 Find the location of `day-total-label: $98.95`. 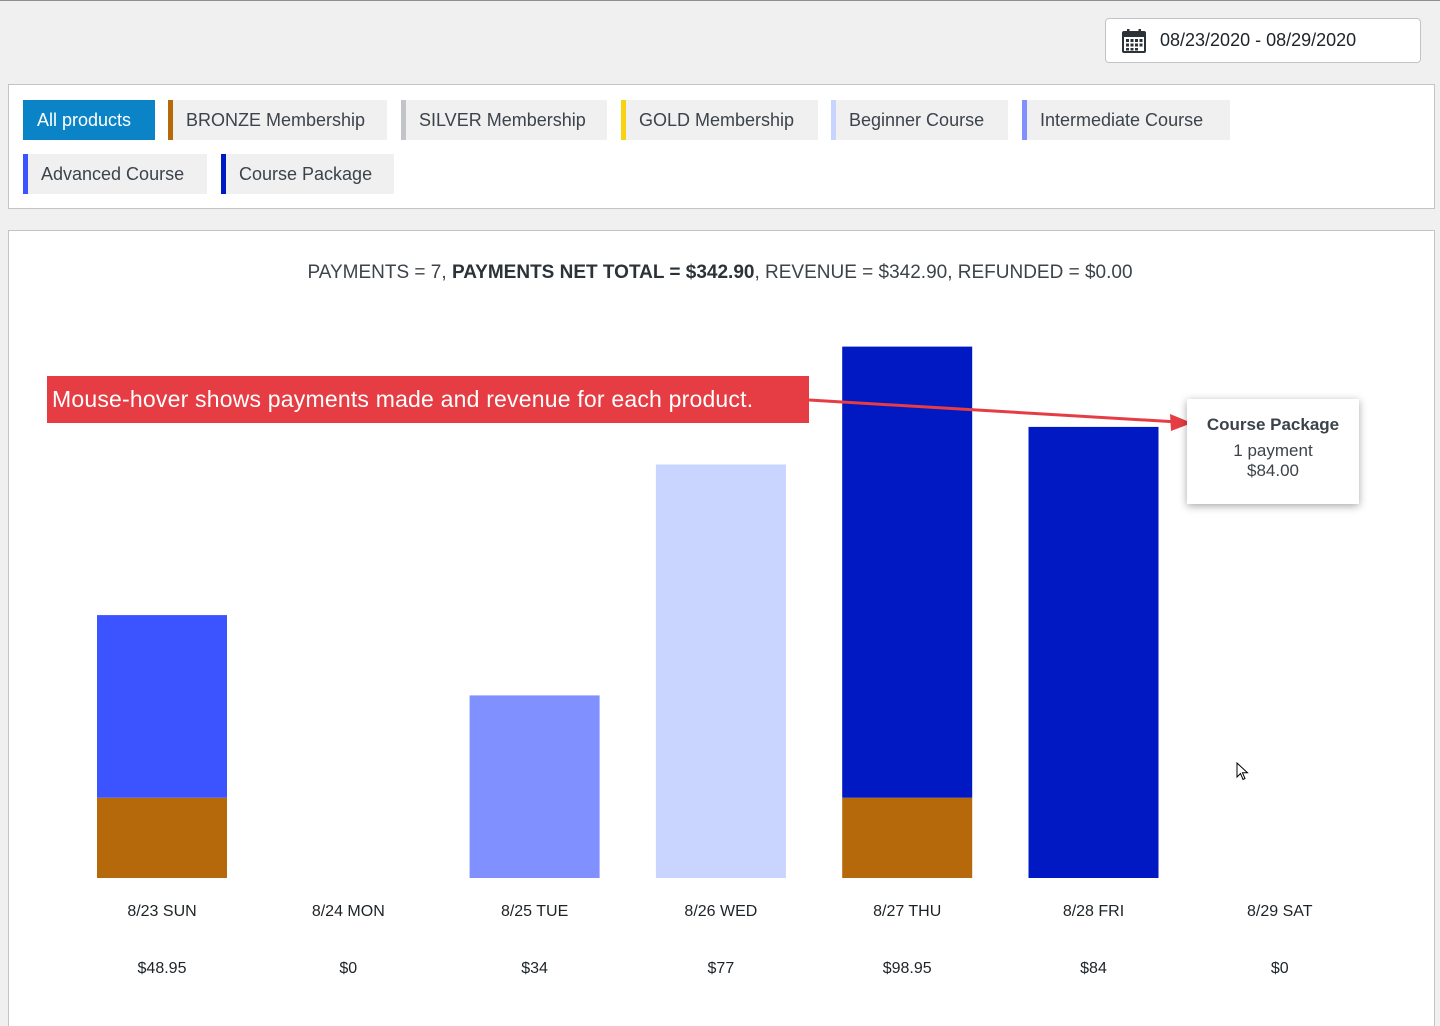

day-total-label: $98.95 is located at coordinates (907, 968).